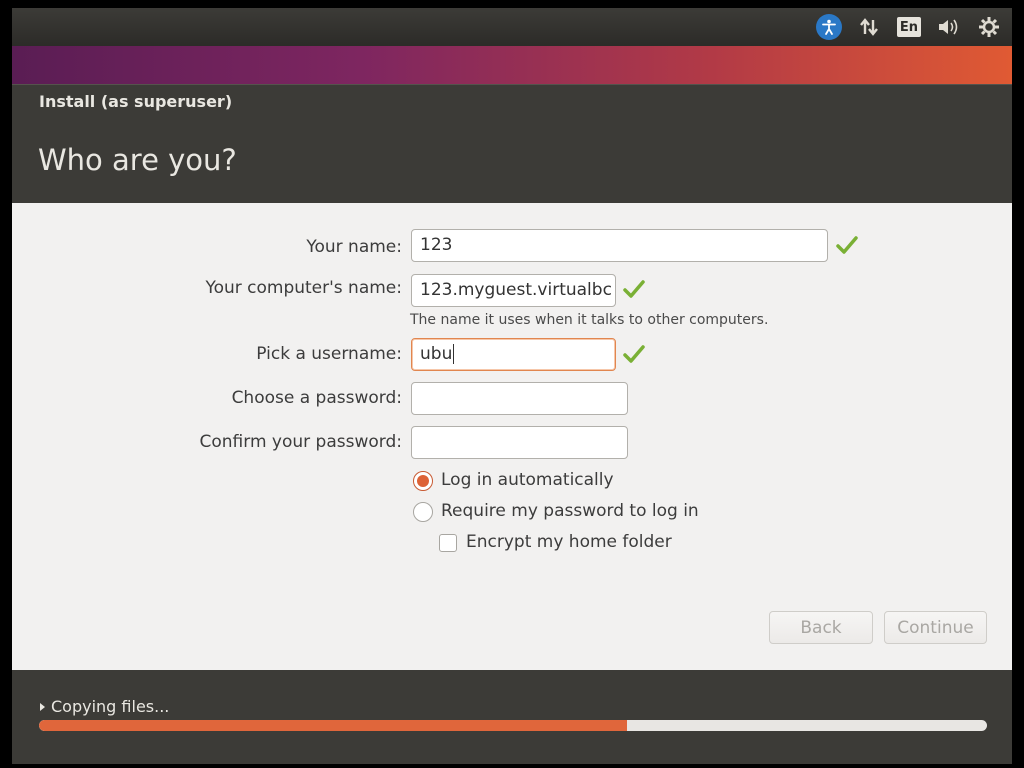 This screenshot has width=1024, height=768. I want to click on top-panel: En, so click(512, 27).